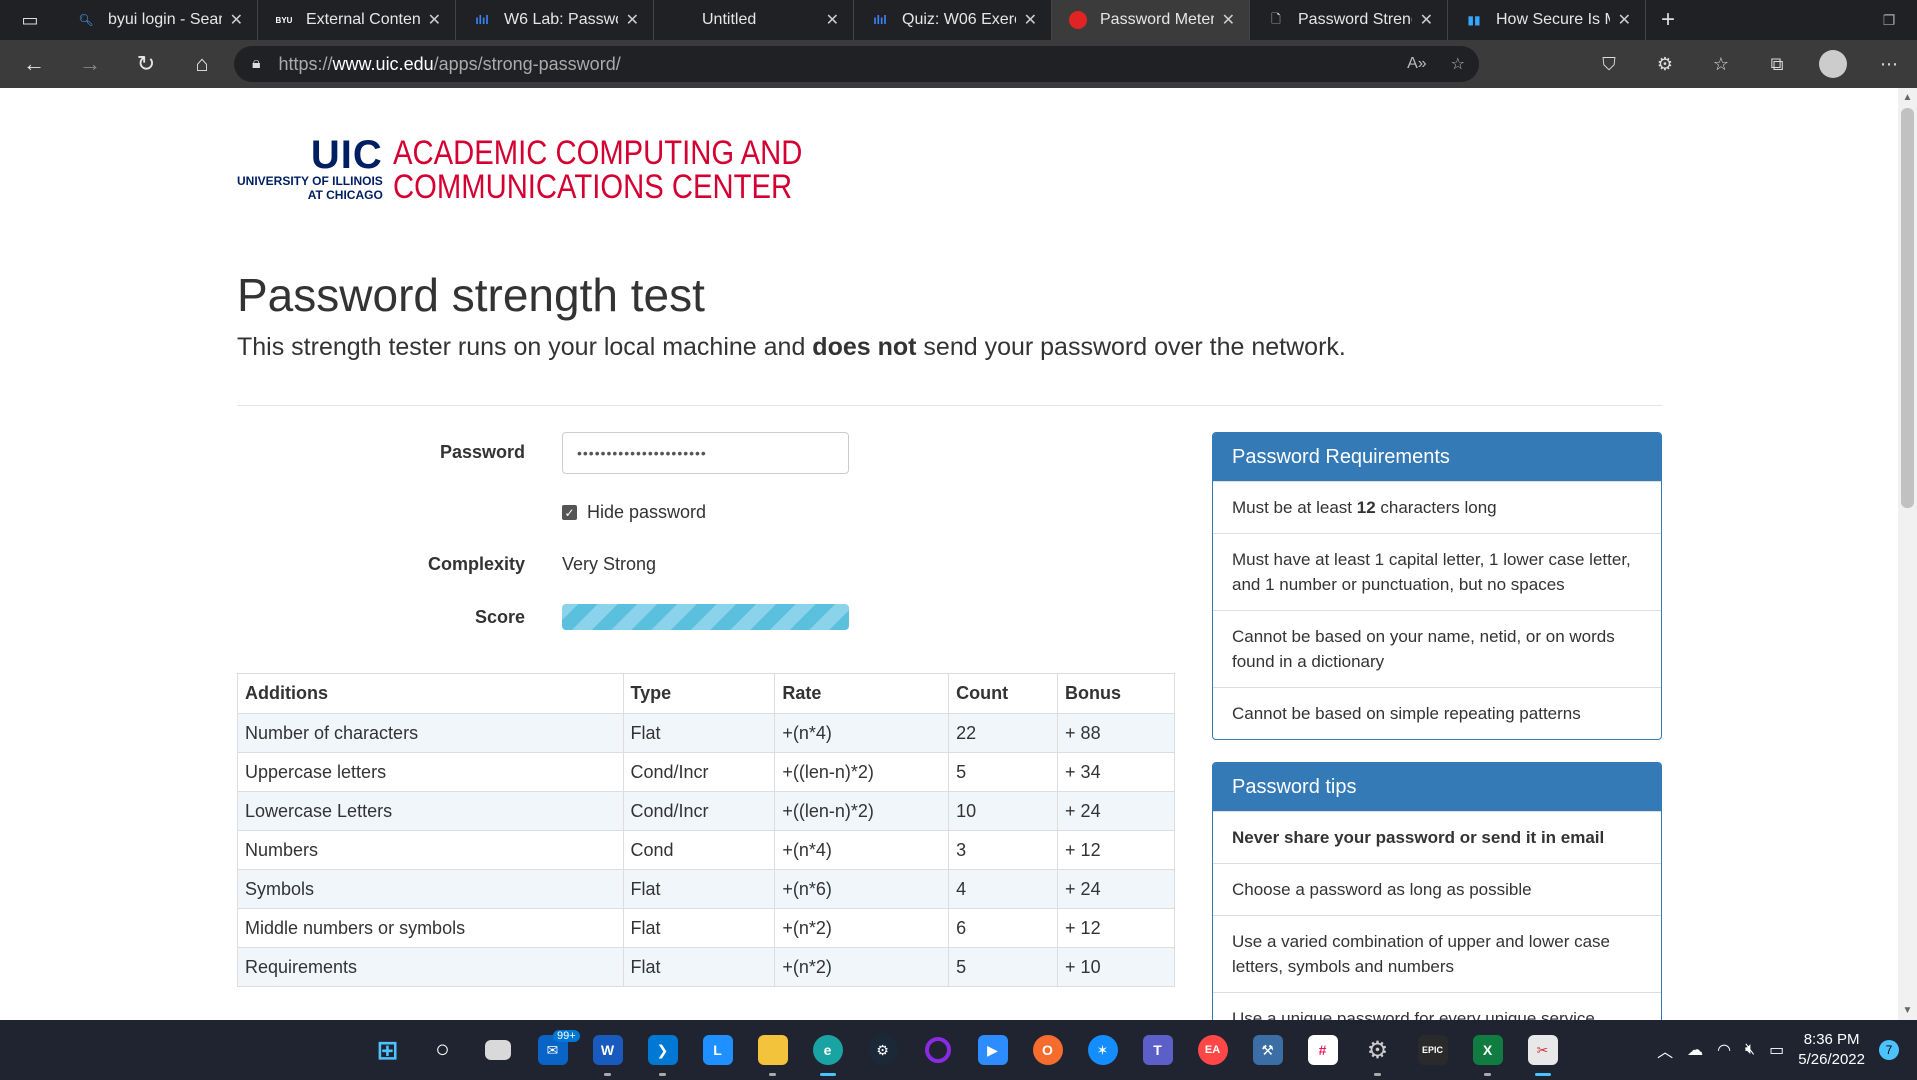 Image resolution: width=1917 pixels, height=1080 pixels. I want to click on more-icon: ⋯, so click(1889, 64).